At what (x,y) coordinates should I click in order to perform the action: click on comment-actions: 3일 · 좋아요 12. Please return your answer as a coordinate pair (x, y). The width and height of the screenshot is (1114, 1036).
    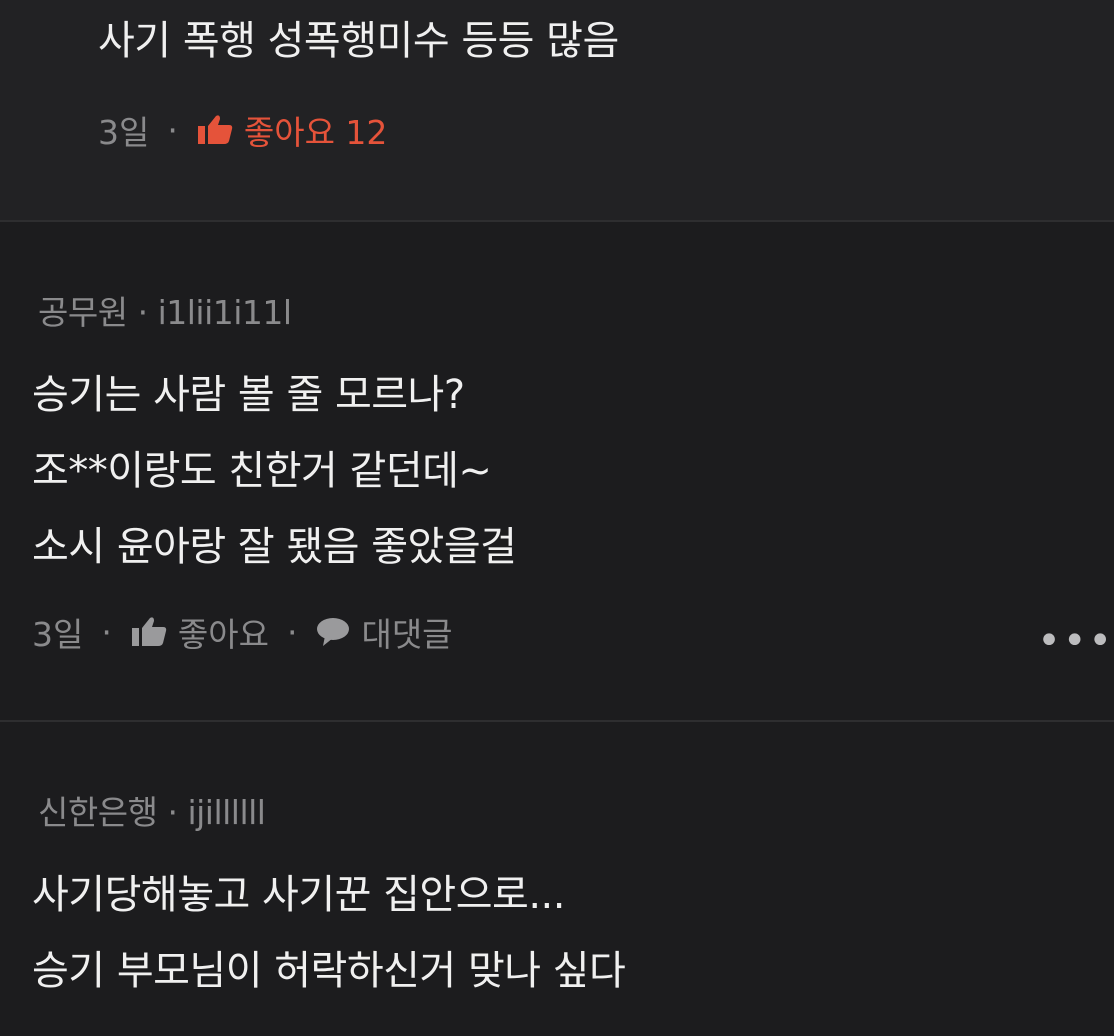
    Looking at the image, I should click on (242, 130).